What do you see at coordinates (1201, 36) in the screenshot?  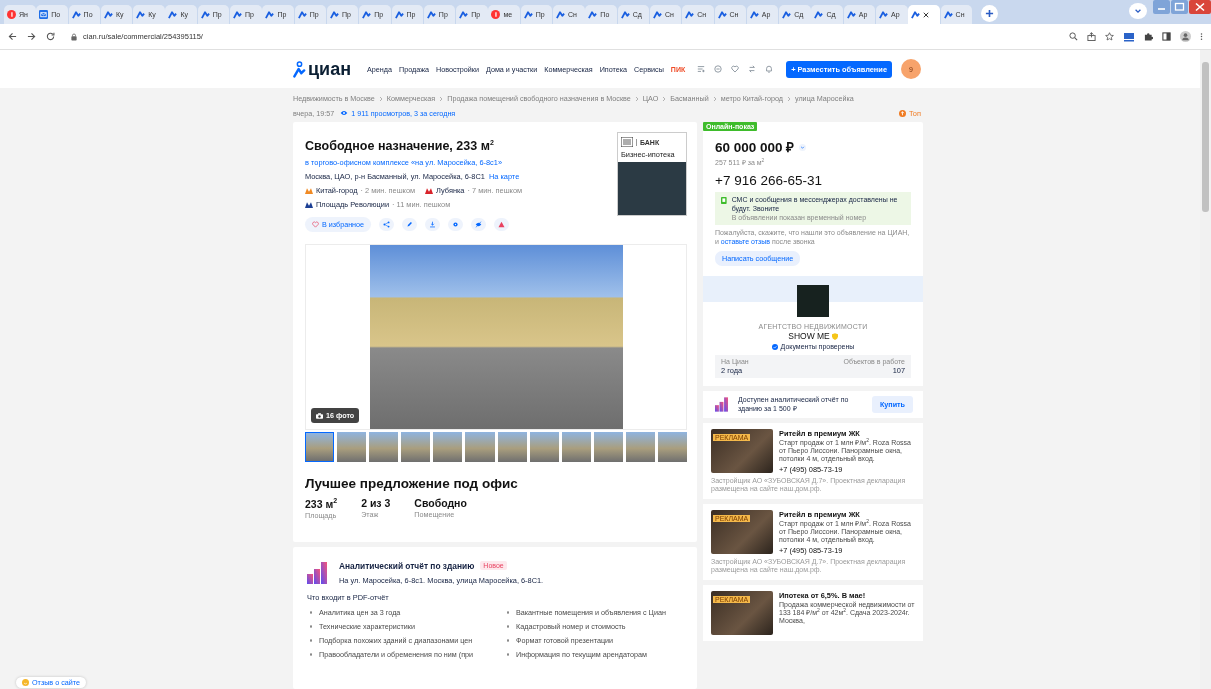 I see `menu-icon` at bounding box center [1201, 36].